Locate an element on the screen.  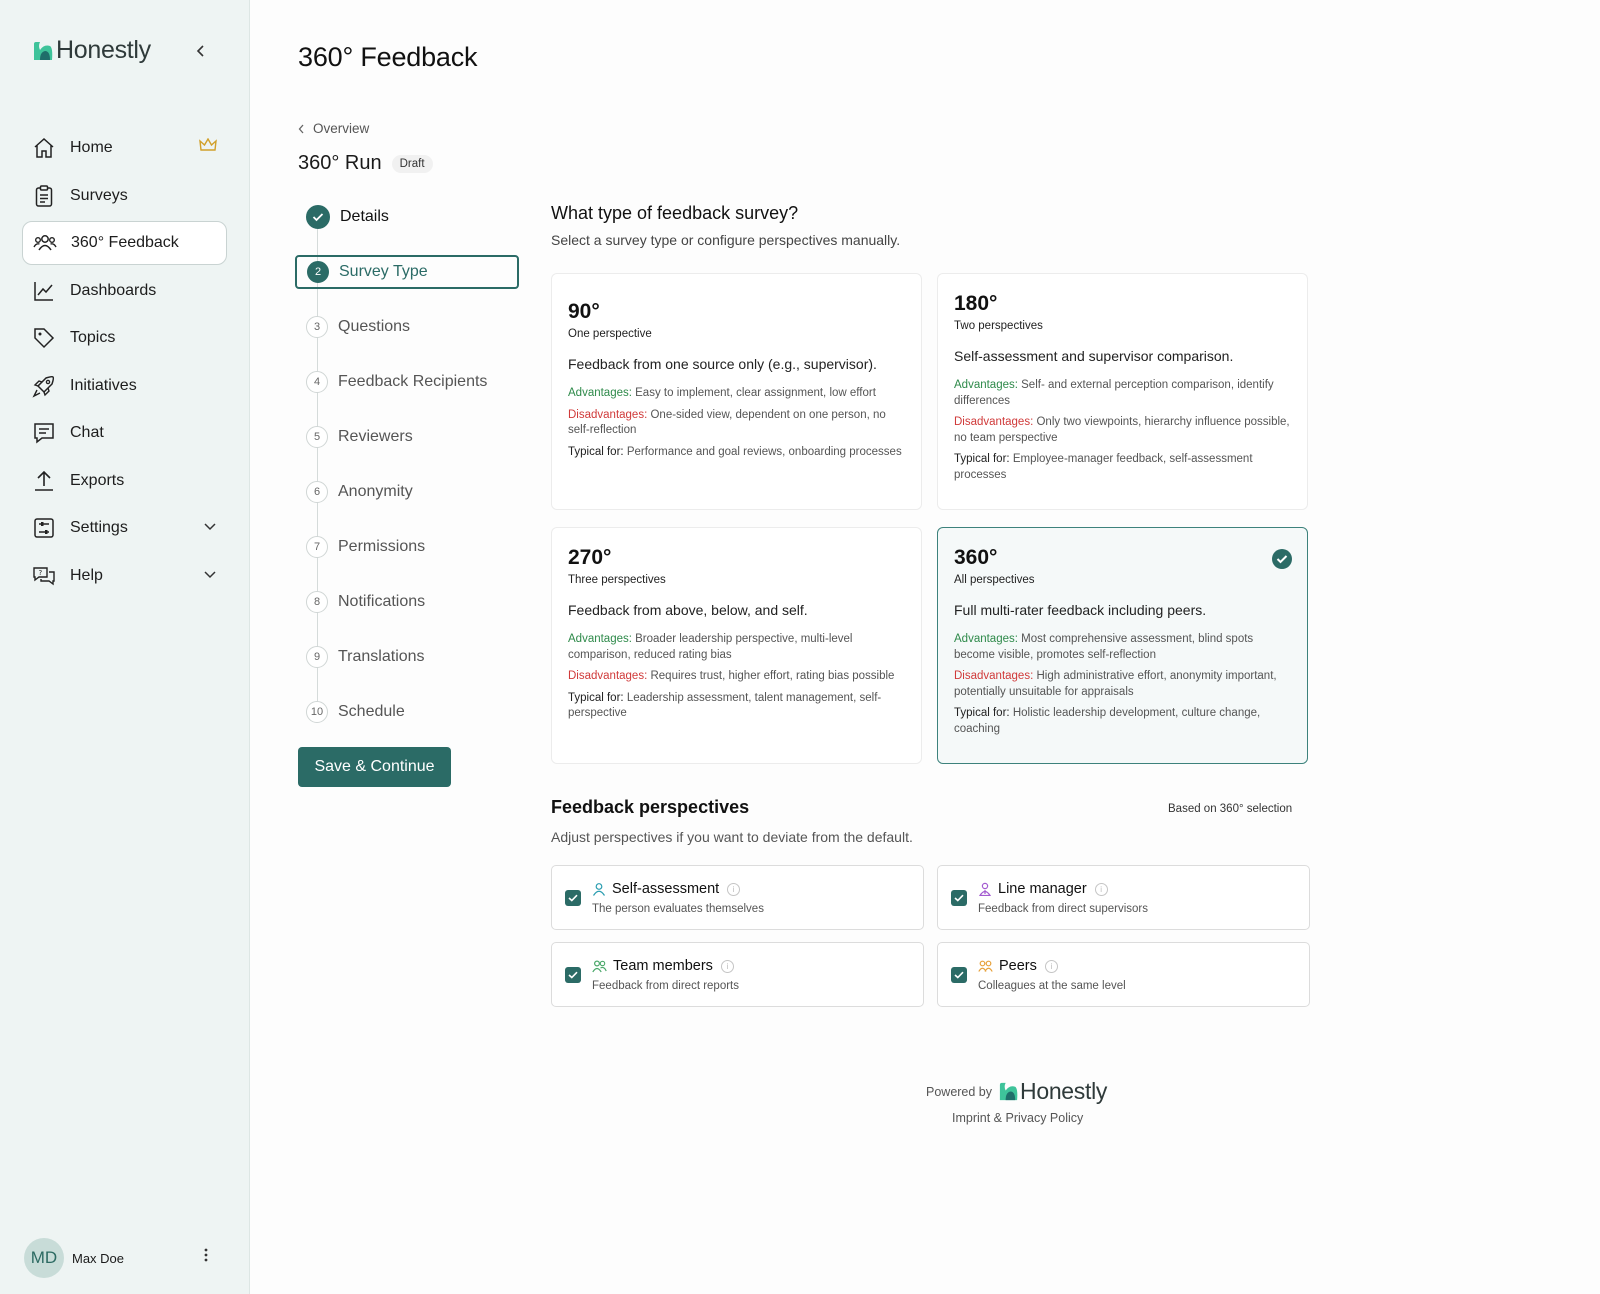
sidebar-item-360-feedback: 360° Feedback is located at coordinates (124, 243).